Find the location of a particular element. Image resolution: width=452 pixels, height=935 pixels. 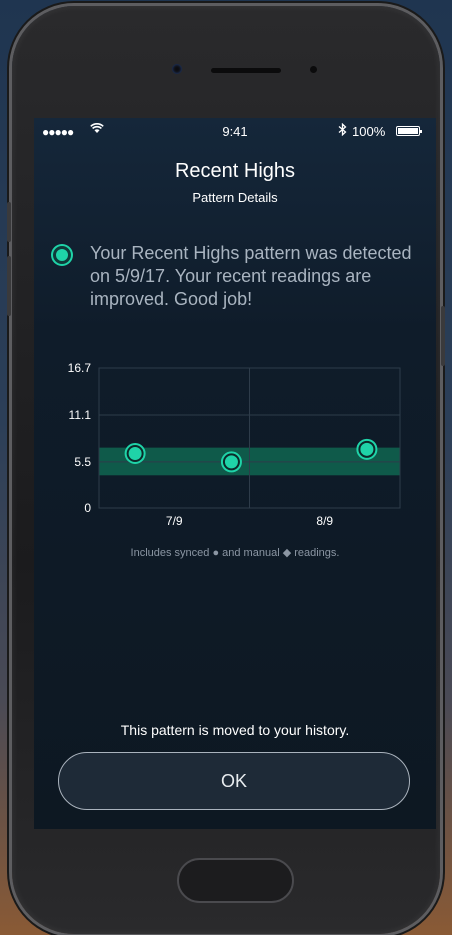

page-subtitle: Pattern Details is located at coordinates (235, 197).